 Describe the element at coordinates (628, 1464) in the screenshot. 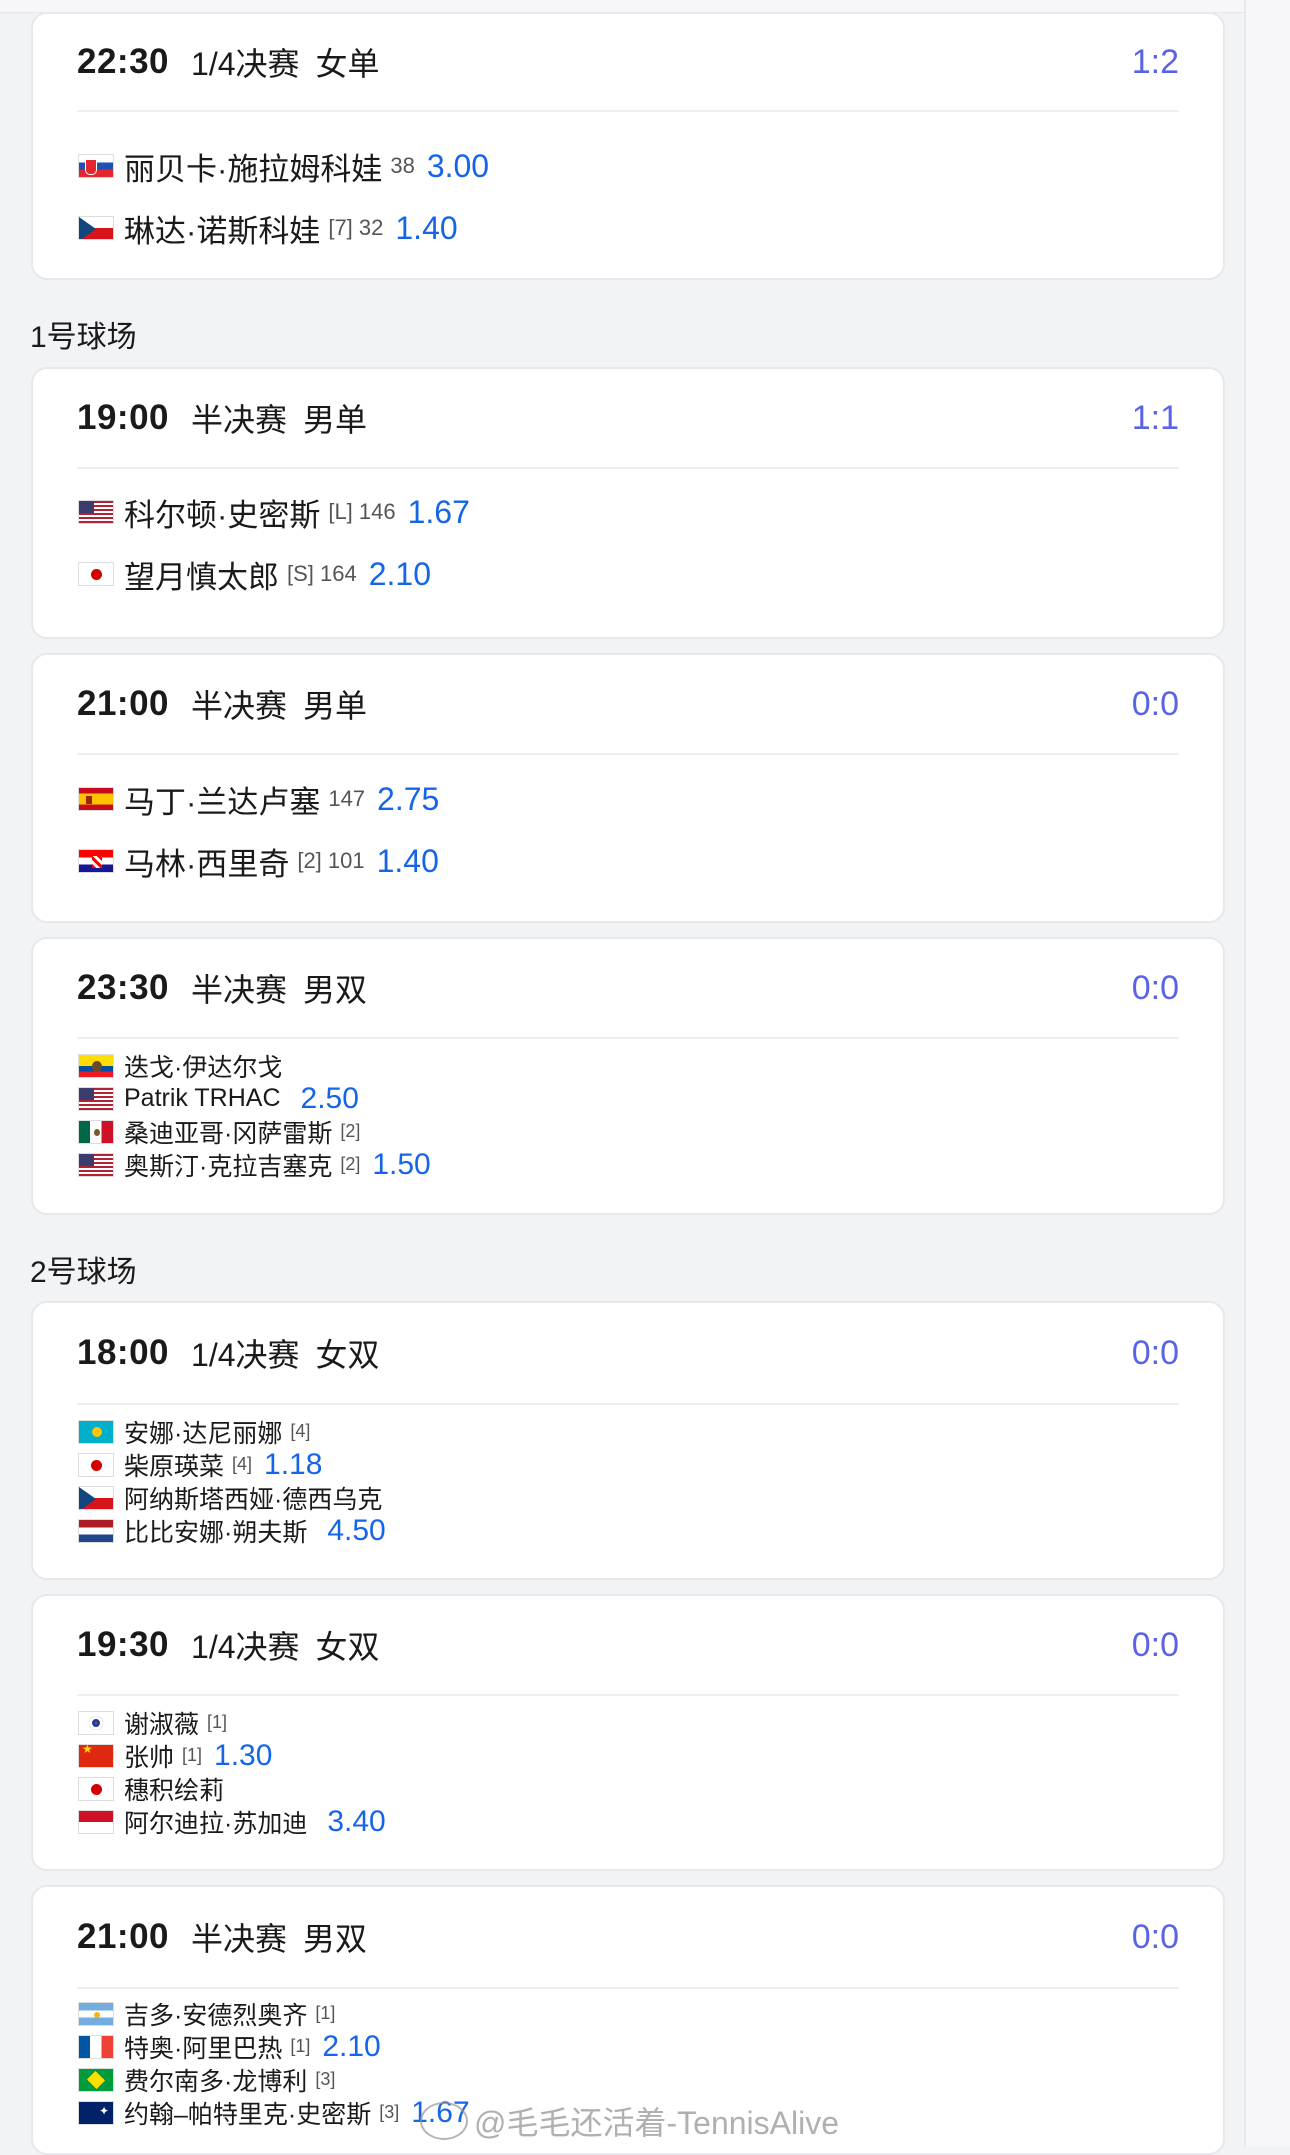

I see `player-row: 柴原瑛菜 [4] 1.18` at that location.